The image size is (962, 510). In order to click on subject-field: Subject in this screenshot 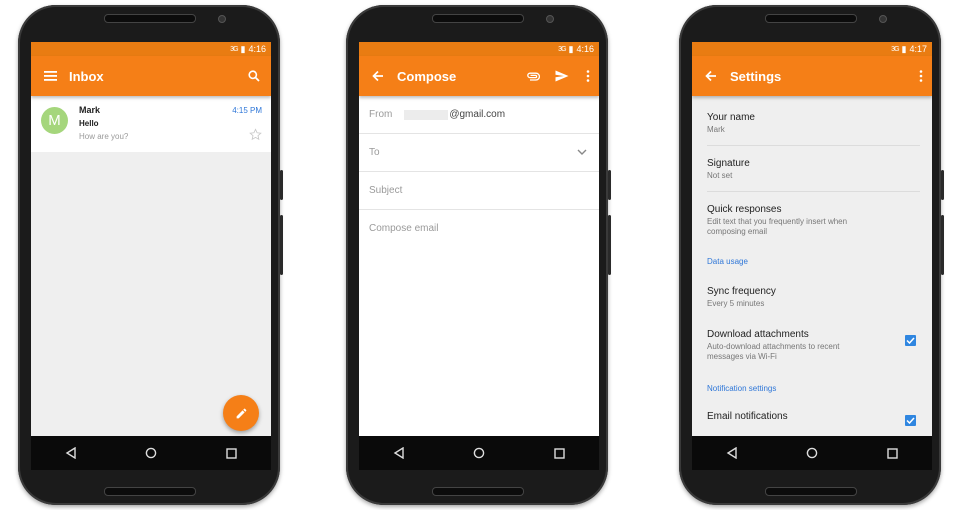, I will do `click(479, 191)`.